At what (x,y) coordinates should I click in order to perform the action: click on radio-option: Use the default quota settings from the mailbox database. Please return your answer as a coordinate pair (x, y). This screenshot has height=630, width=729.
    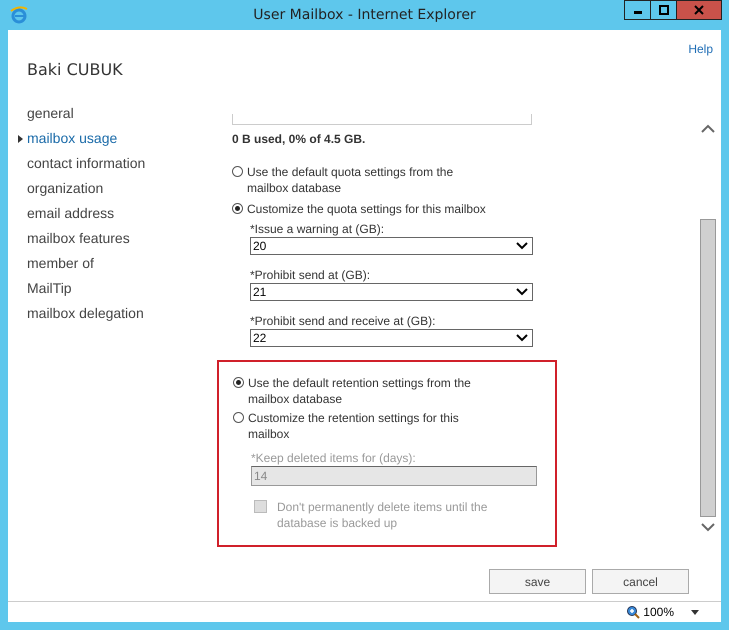
    Looking at the image, I should click on (465, 180).